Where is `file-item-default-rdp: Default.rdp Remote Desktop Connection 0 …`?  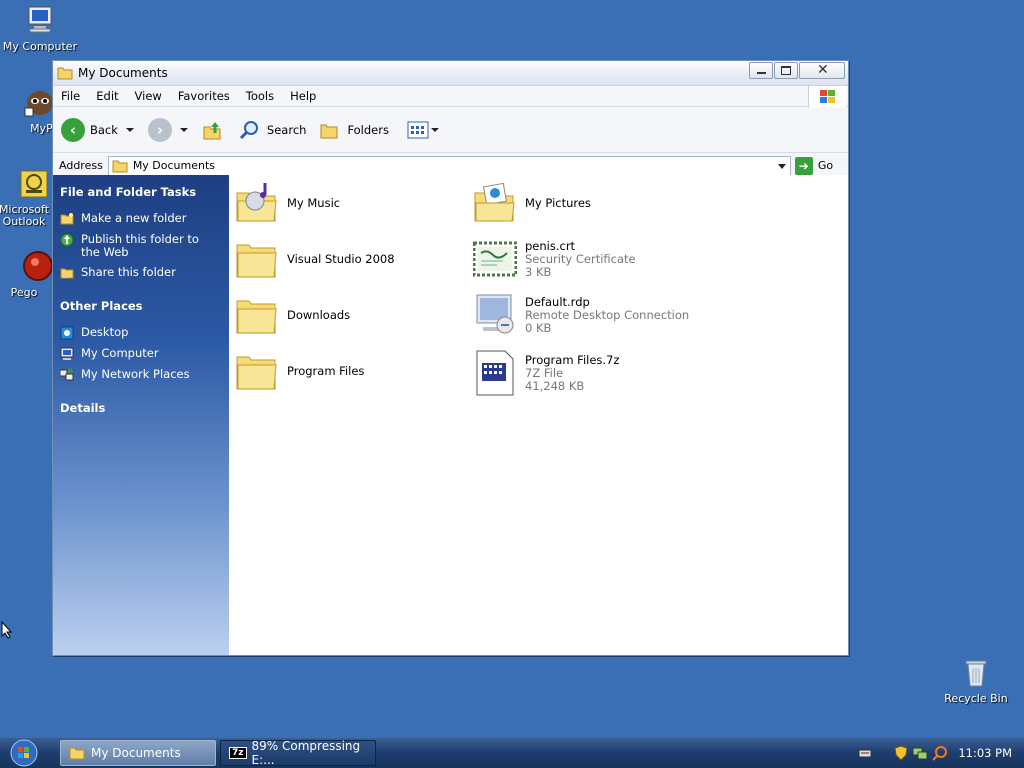 file-item-default-rdp: Default.rdp Remote Desktop Connection 0 … is located at coordinates (581, 315).